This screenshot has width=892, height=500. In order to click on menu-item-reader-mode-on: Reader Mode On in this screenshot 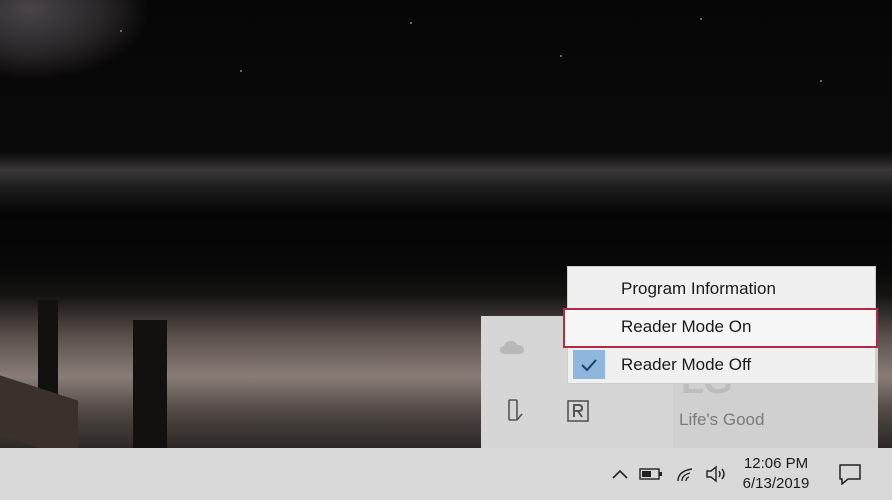, I will do `click(720, 328)`.